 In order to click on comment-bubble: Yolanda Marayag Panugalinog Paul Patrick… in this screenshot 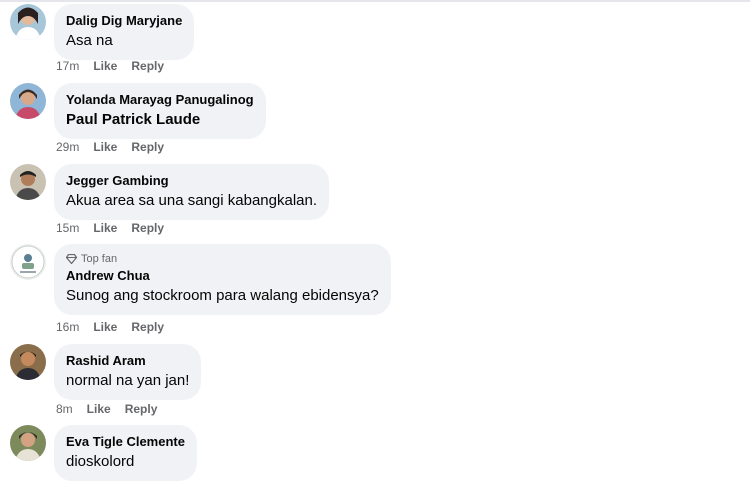, I will do `click(160, 111)`.